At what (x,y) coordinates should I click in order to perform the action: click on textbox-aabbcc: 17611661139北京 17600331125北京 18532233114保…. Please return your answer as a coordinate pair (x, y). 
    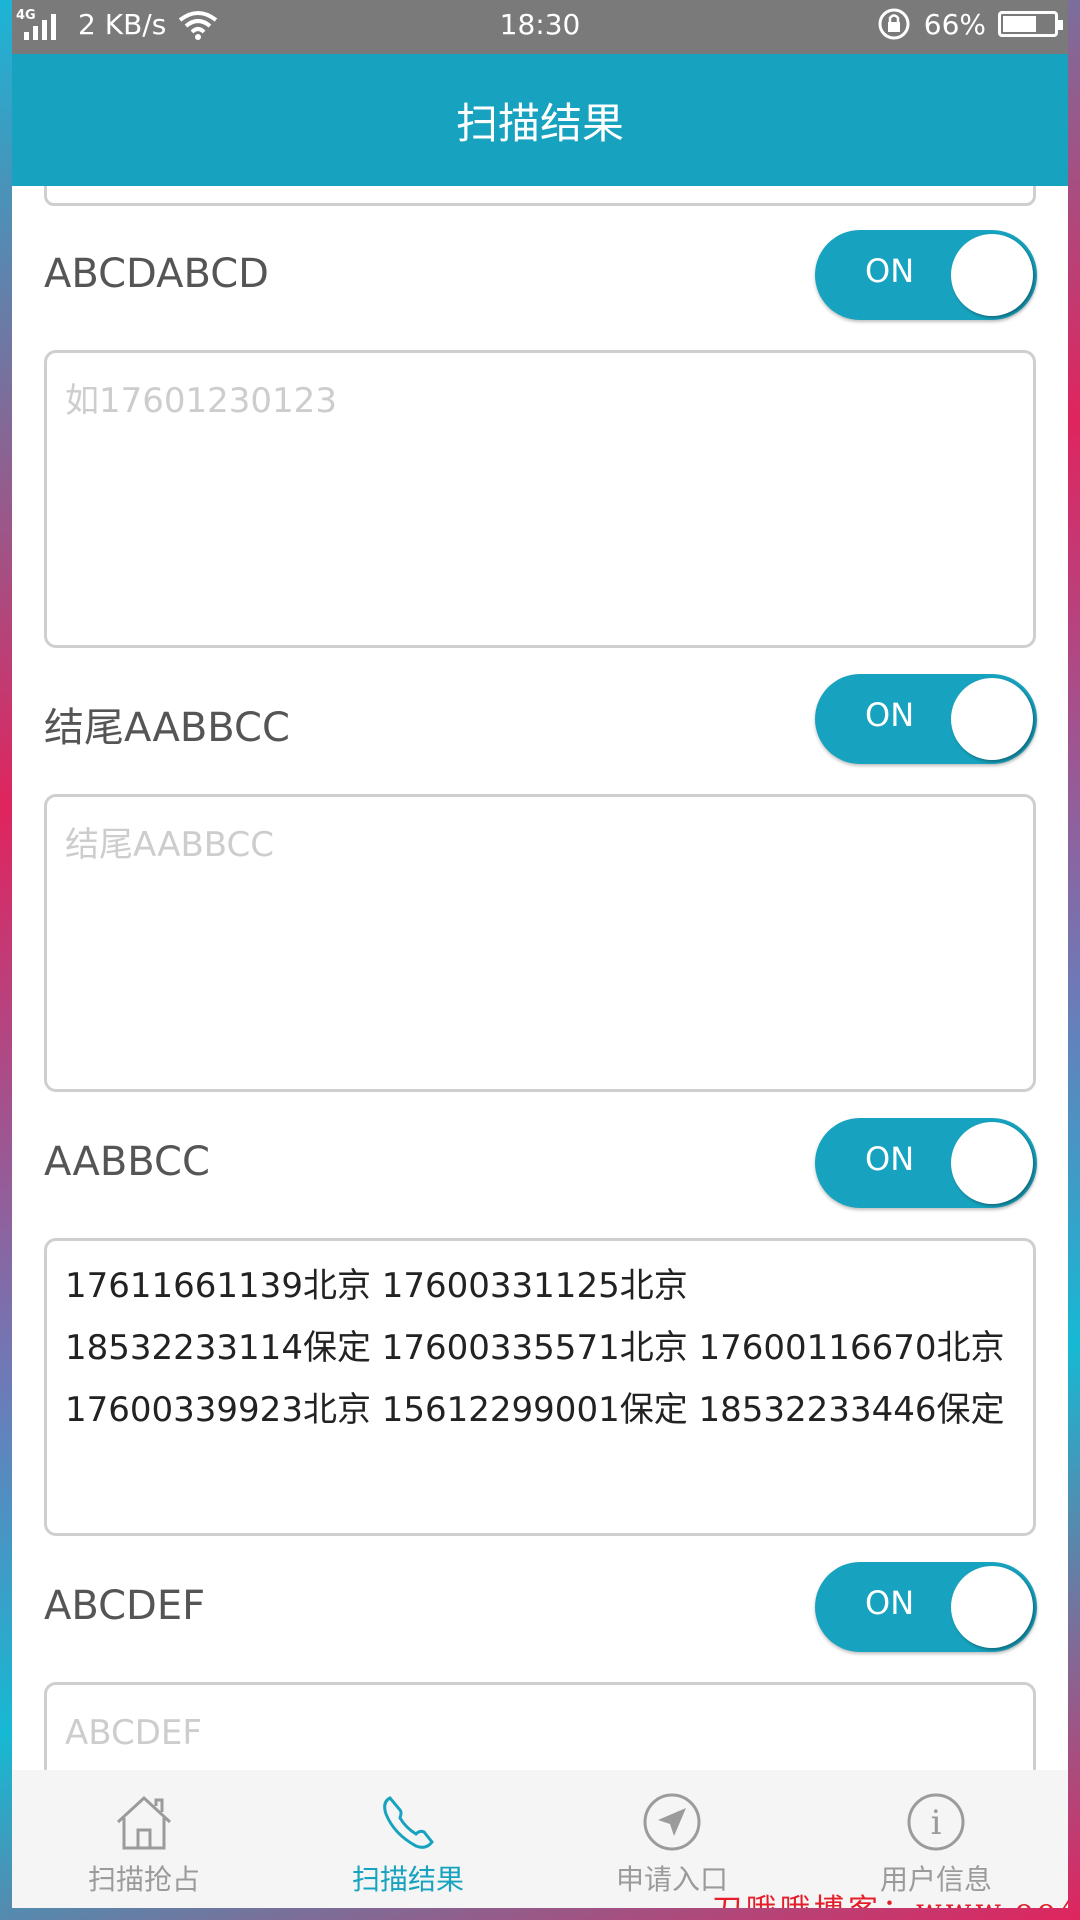
    Looking at the image, I should click on (540, 1387).